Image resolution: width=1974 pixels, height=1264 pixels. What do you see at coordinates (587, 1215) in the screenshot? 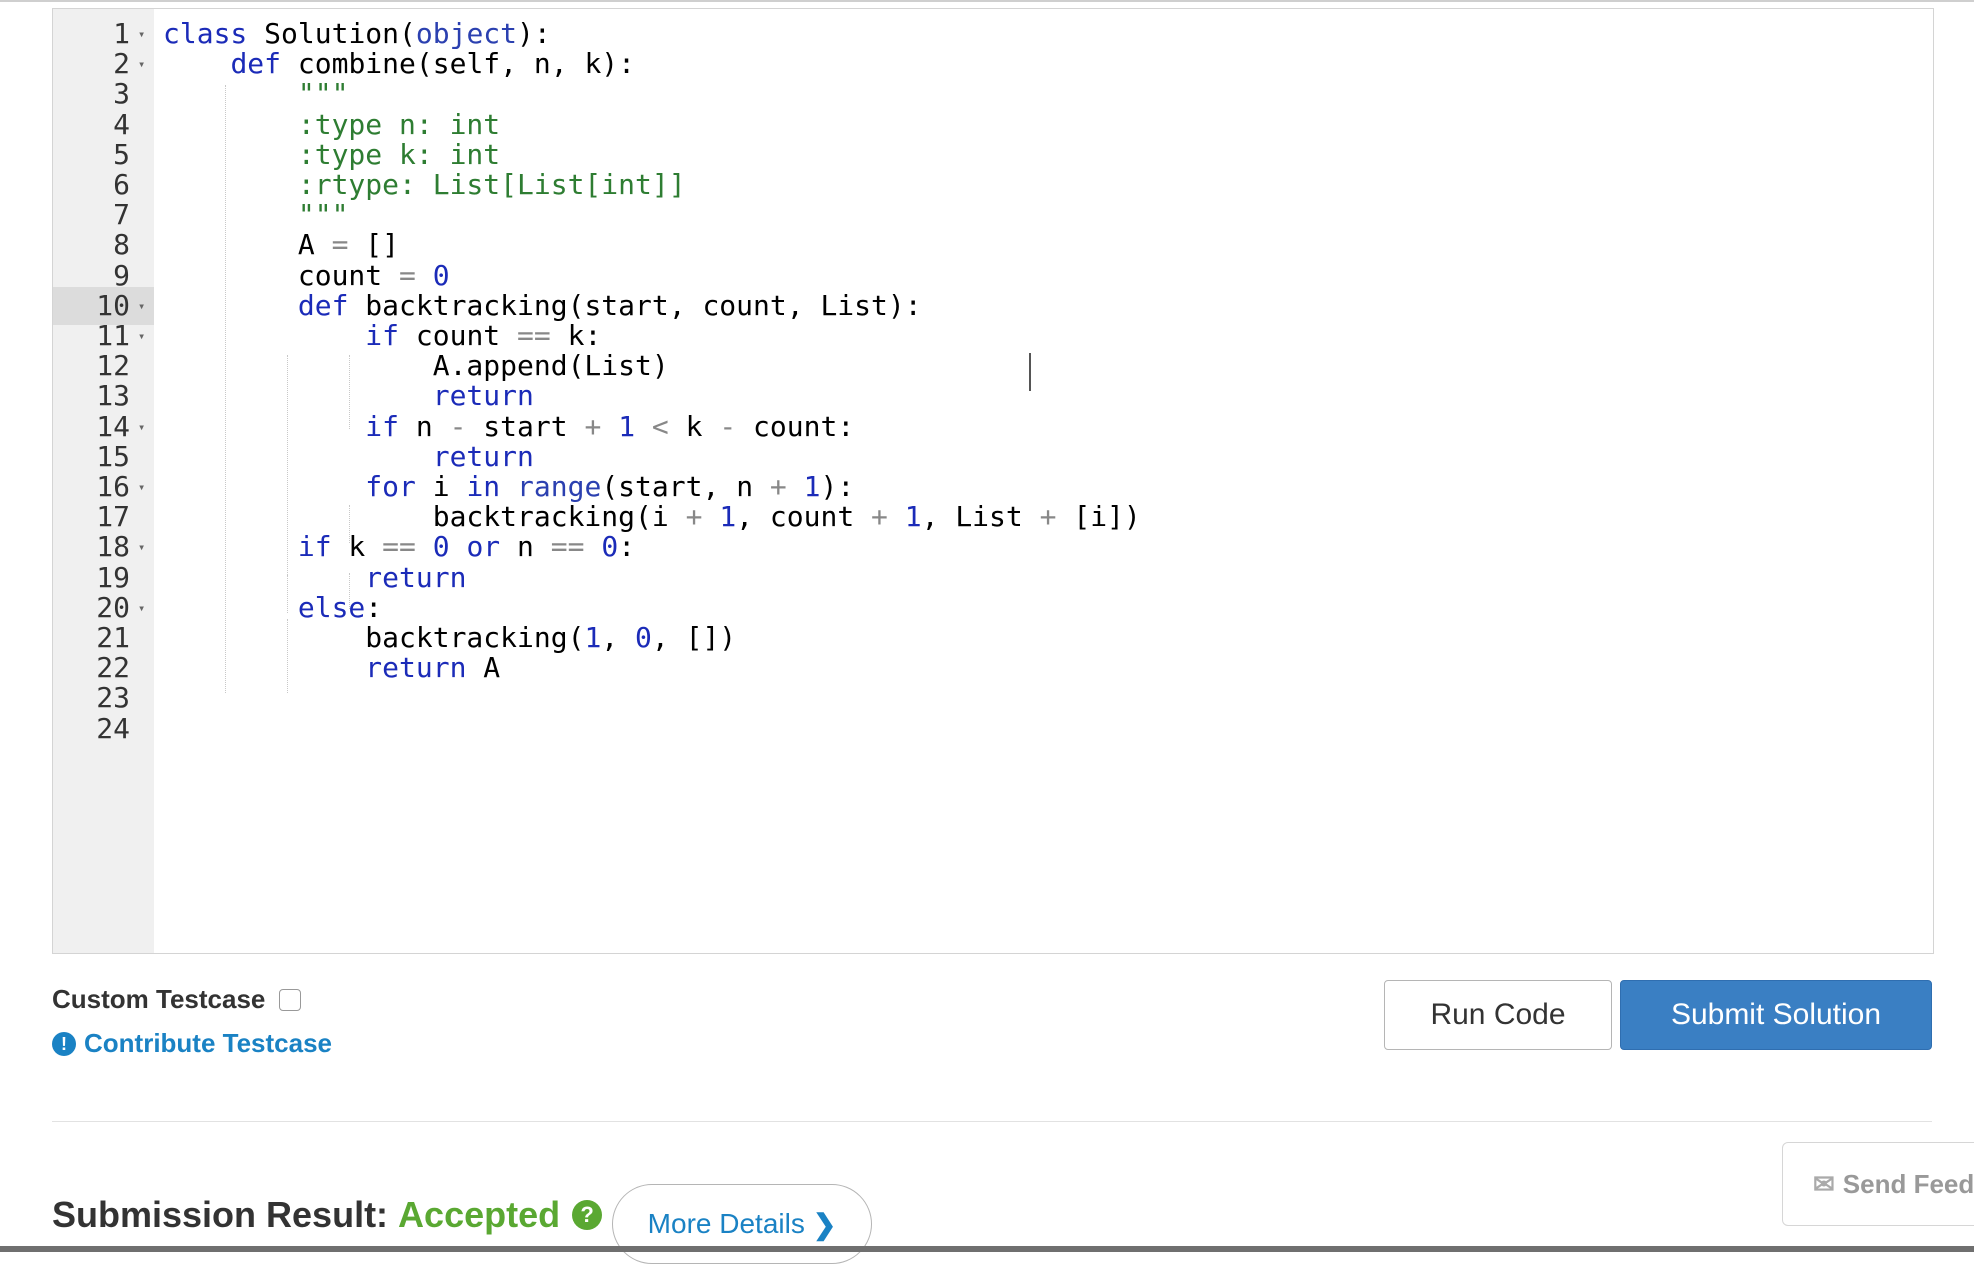
I see `help-icon: ?` at bounding box center [587, 1215].